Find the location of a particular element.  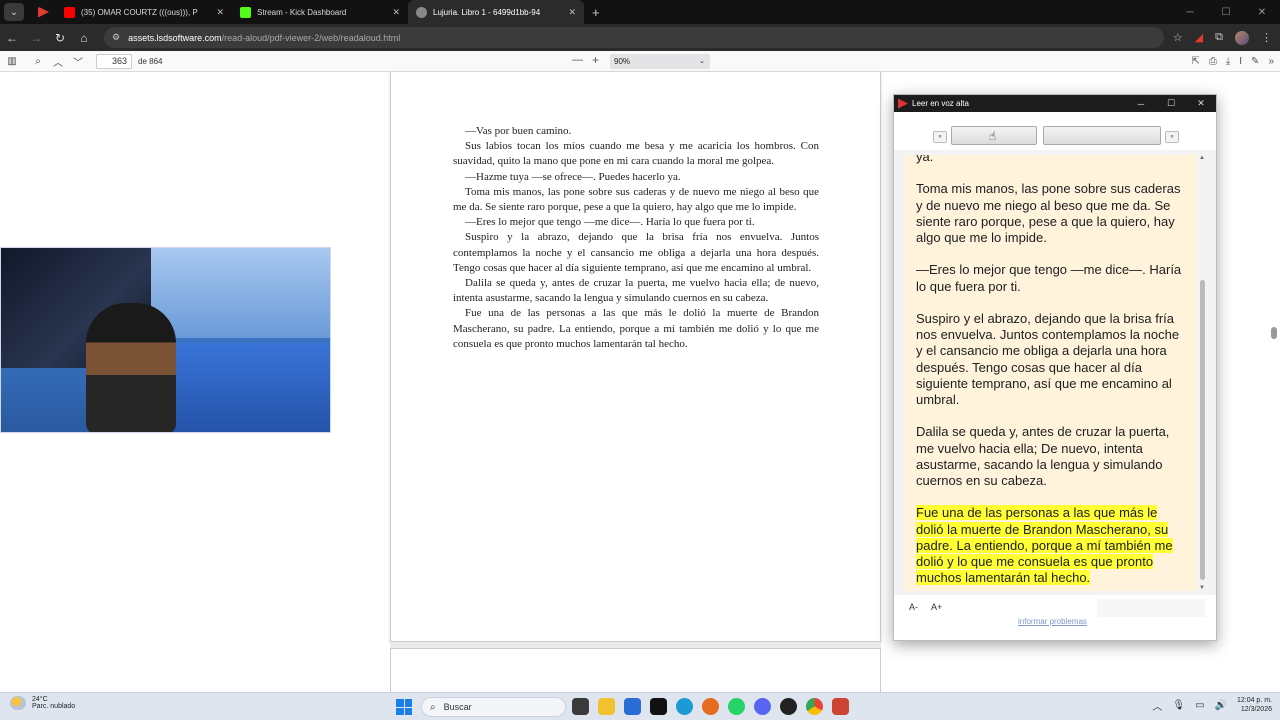

window-controls: ─ ☐ ✕ is located at coordinates (1226, 12).